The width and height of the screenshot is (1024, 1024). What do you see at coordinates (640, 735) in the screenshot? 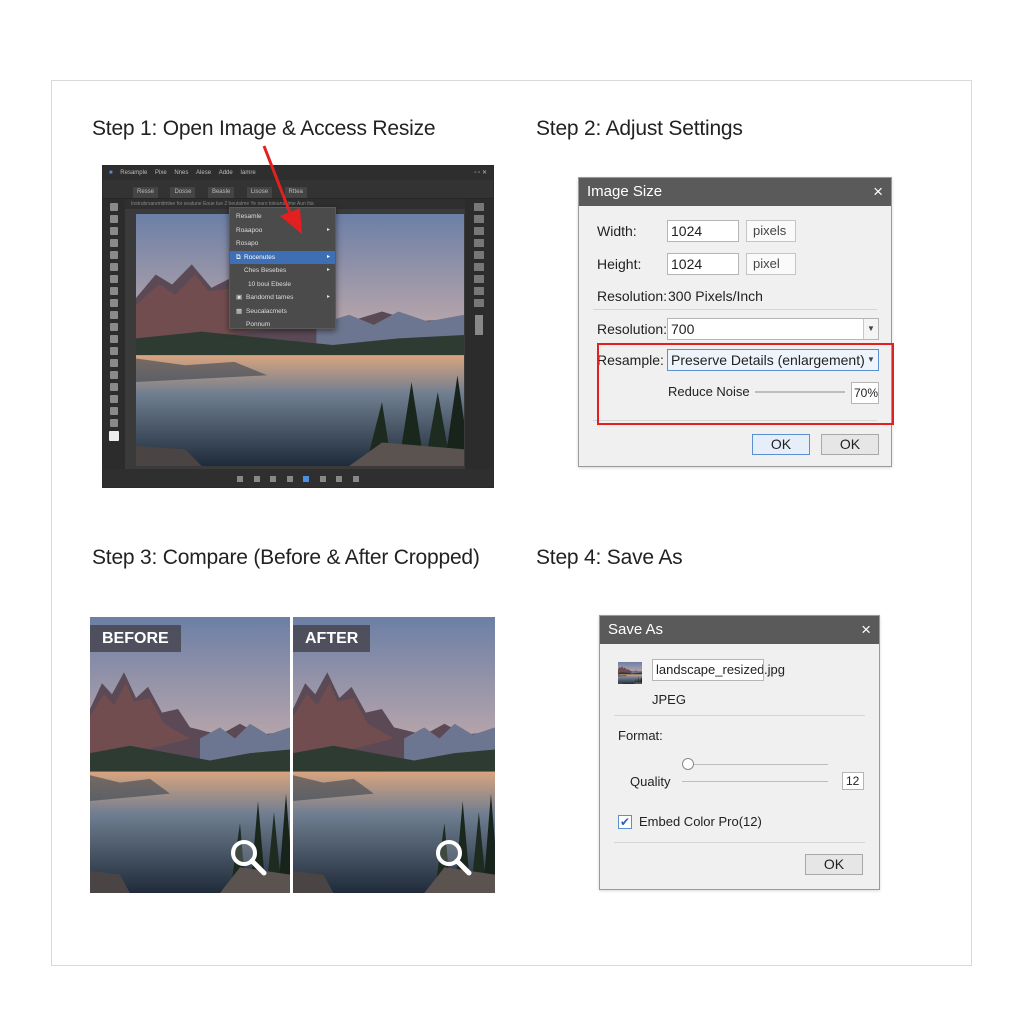
I see `format-label: Format:` at bounding box center [640, 735].